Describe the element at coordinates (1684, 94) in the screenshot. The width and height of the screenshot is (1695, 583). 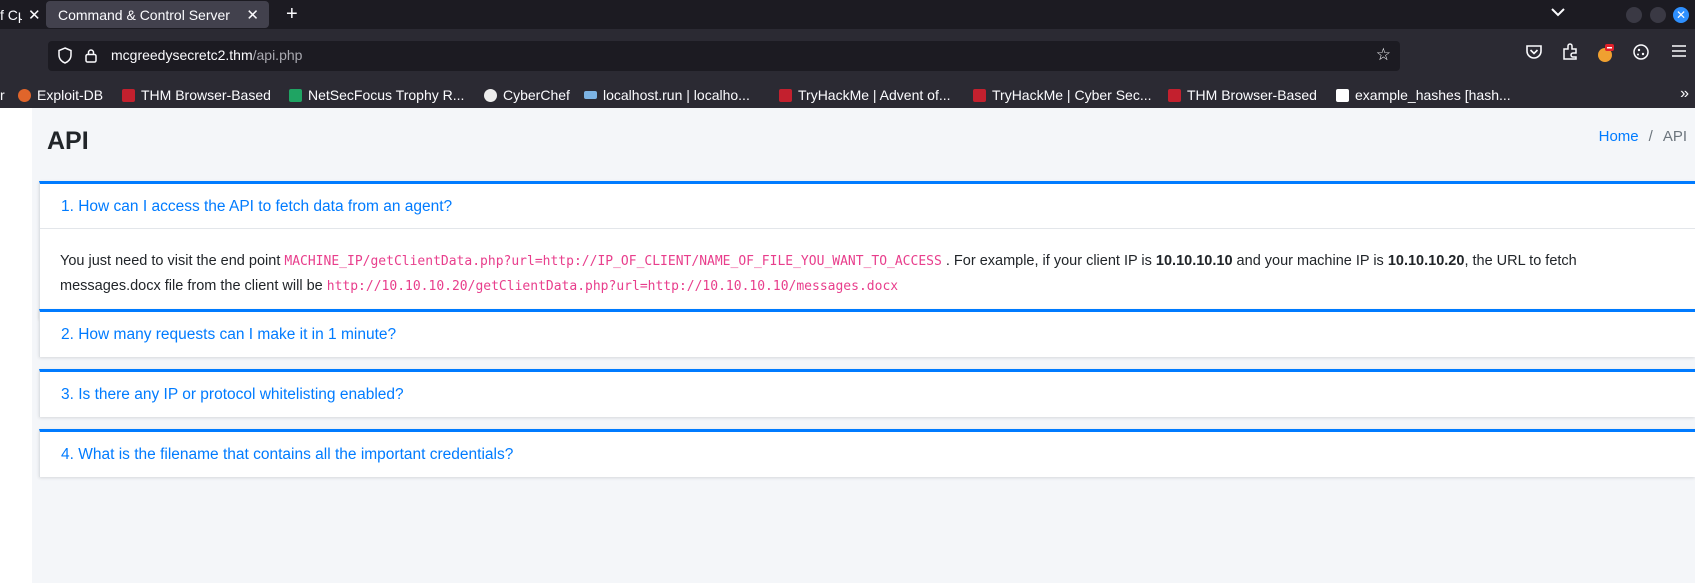
I see `bookmarks-overflow-icon: »` at that location.